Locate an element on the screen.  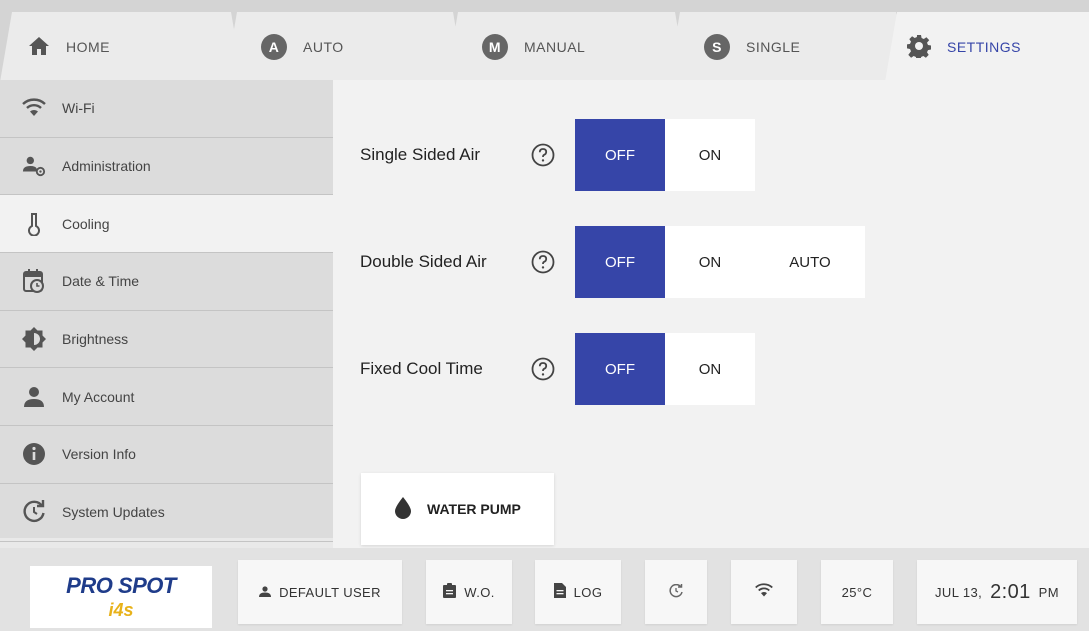
logo-subtext: i4s is located at coordinates (121, 610).